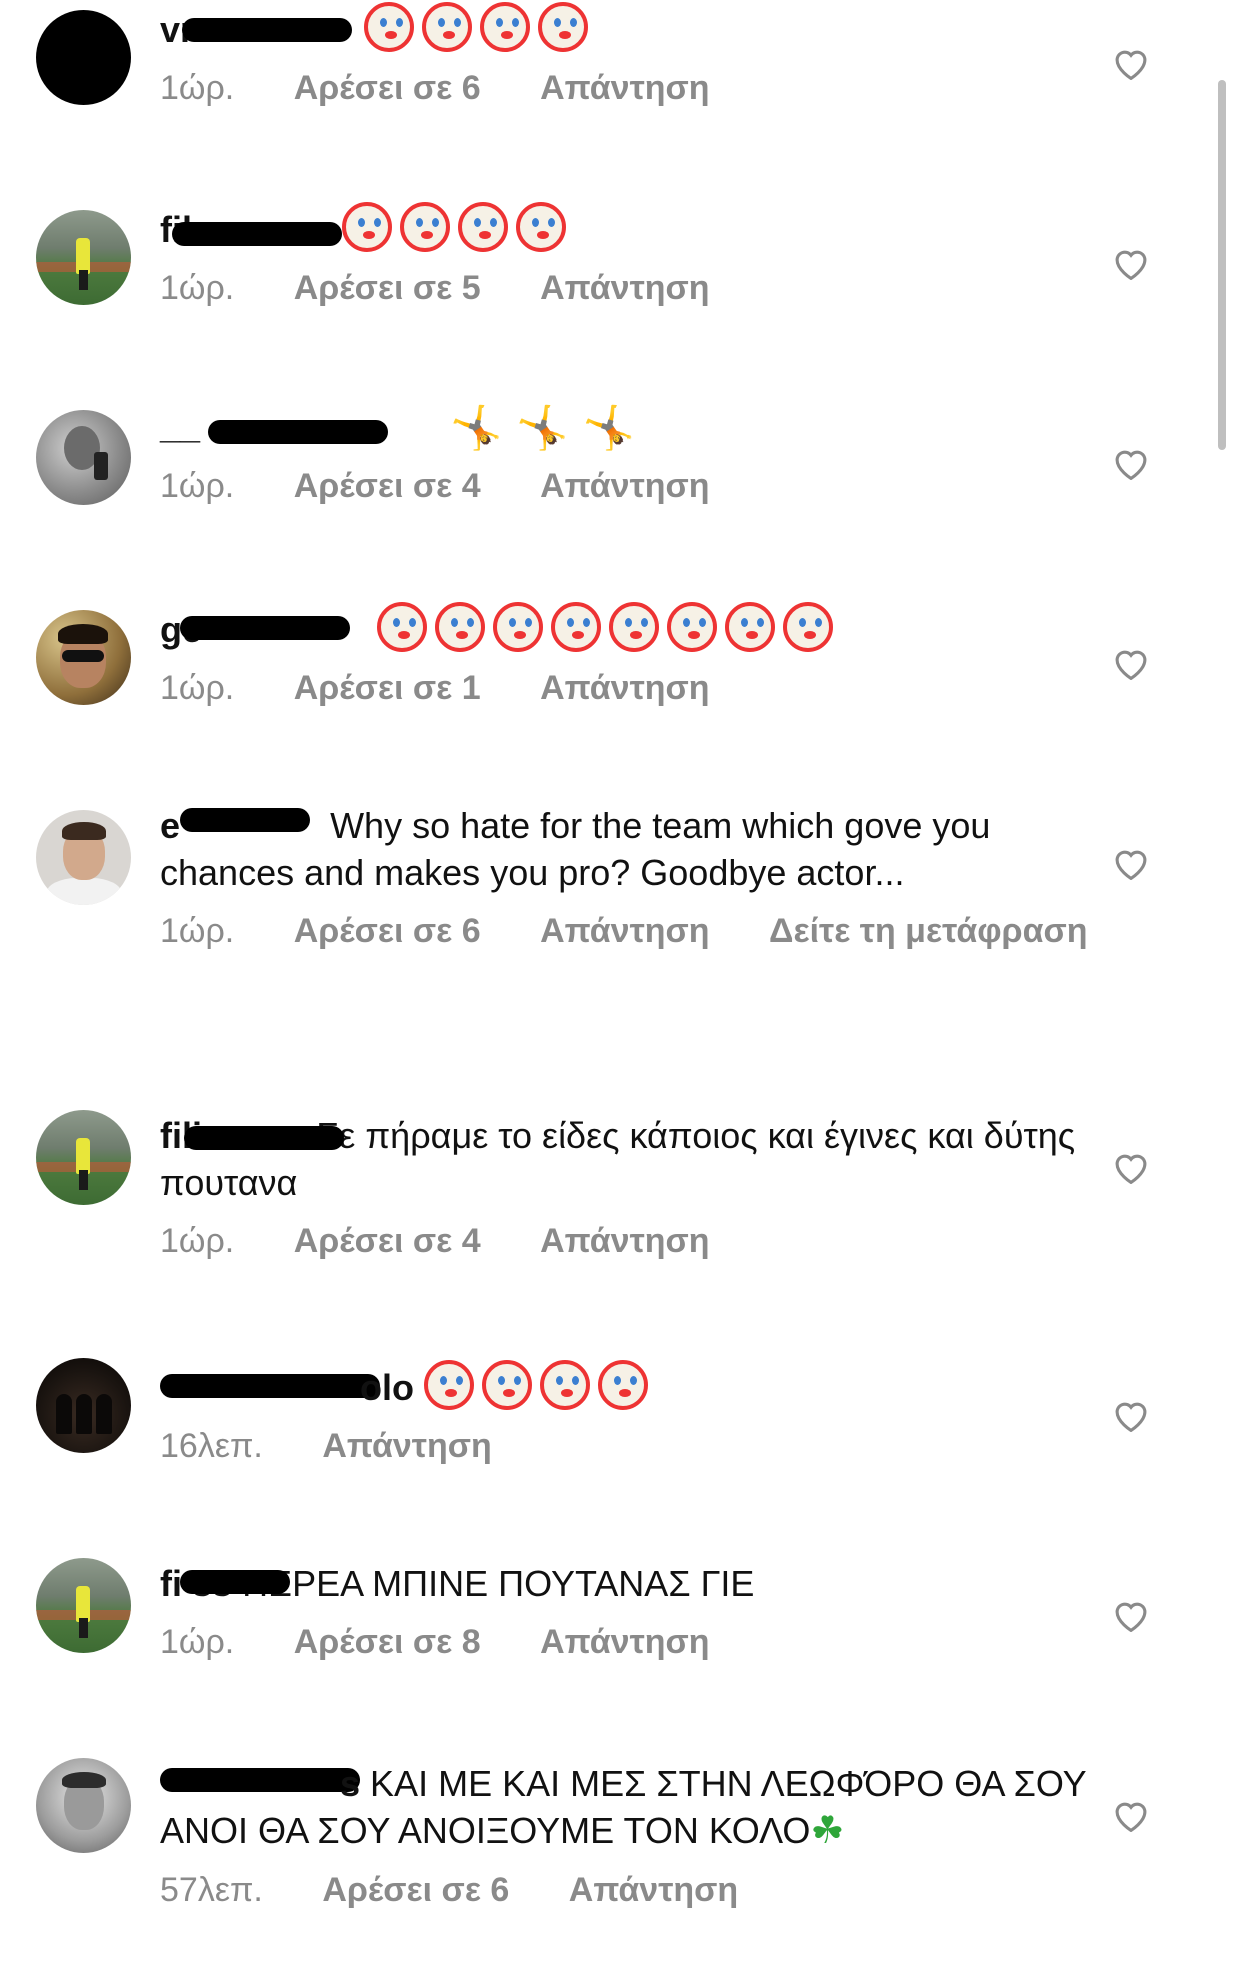 The height and width of the screenshot is (1971, 1242). What do you see at coordinates (928, 931) in the screenshot?
I see `see-translation-link: Δείτε τη μετάφραση` at bounding box center [928, 931].